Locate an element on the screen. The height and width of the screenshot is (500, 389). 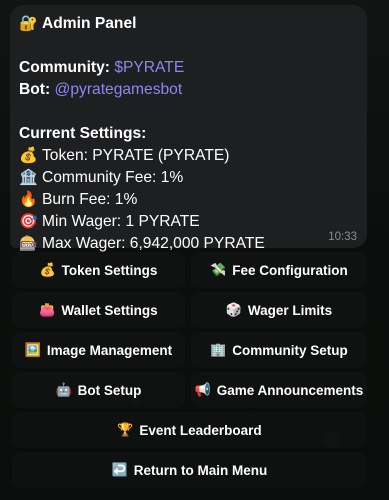
settings-heading: Current Settings: is located at coordinates (83, 133).